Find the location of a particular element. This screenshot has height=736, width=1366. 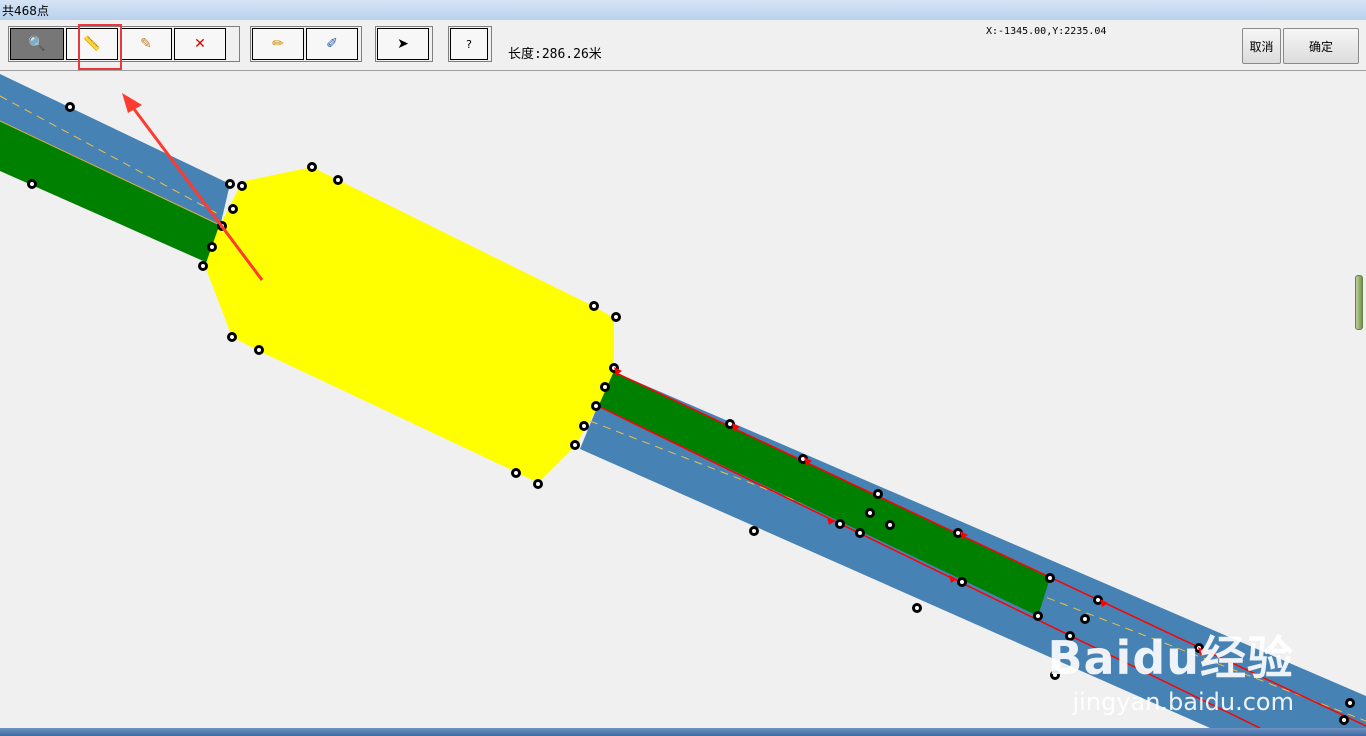

edit-button: ✐ is located at coordinates (332, 44).